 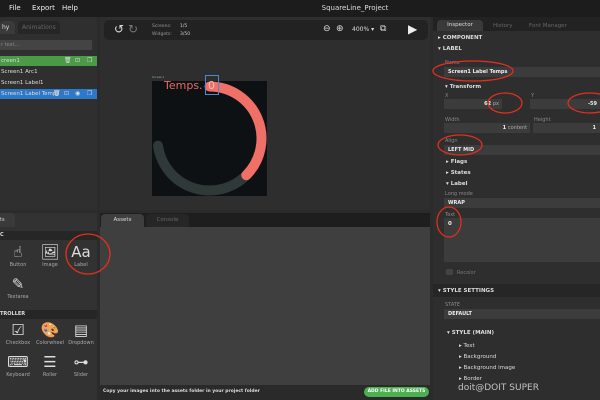 I want to click on recolor-checkbox, so click(x=449, y=272).